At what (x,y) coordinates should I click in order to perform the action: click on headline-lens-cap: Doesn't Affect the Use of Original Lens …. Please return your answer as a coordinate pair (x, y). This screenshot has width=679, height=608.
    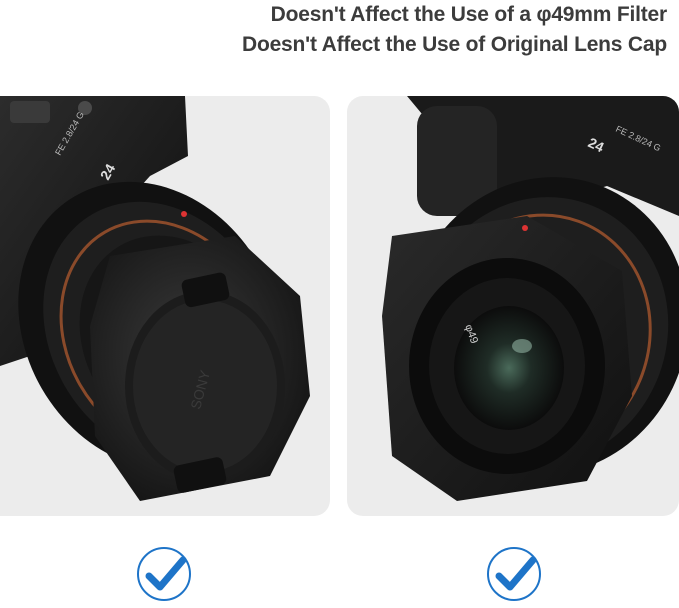
    Looking at the image, I should click on (454, 44).